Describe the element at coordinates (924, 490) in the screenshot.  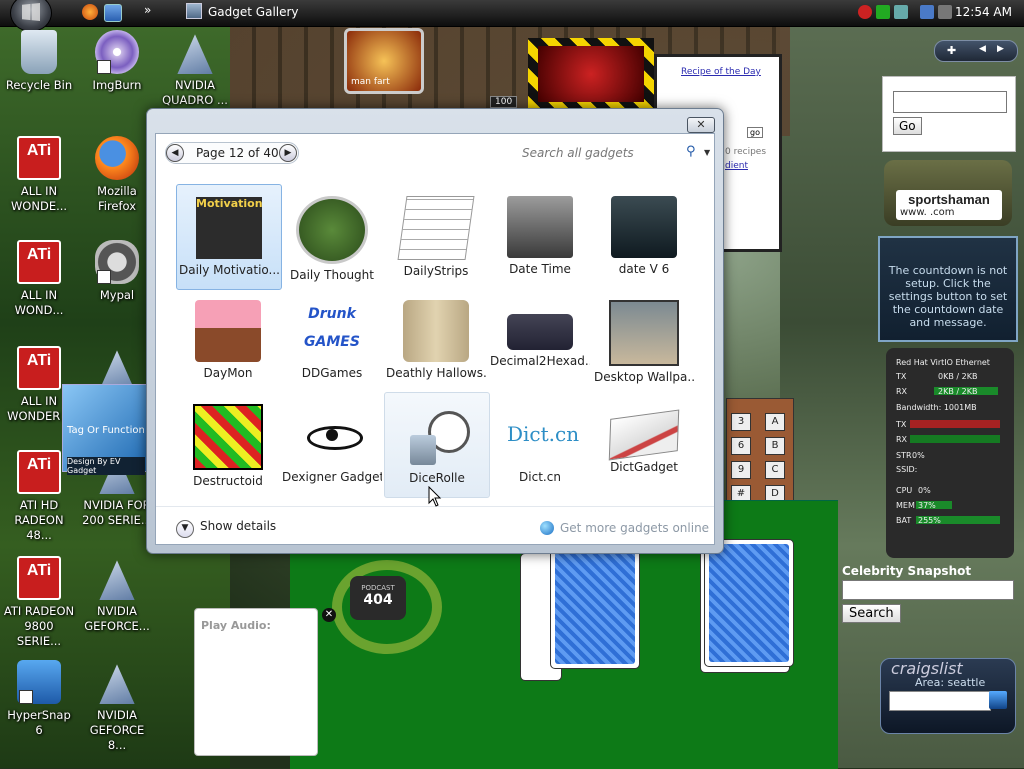
I see `cpu-value: 0%` at that location.